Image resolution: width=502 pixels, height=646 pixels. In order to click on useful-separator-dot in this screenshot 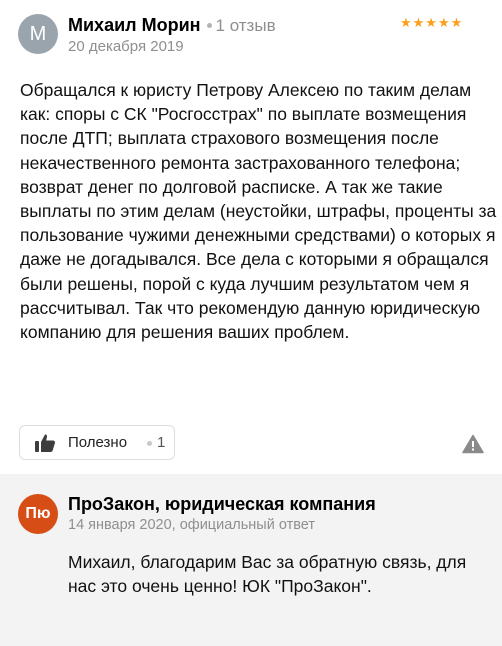, I will do `click(149, 443)`.